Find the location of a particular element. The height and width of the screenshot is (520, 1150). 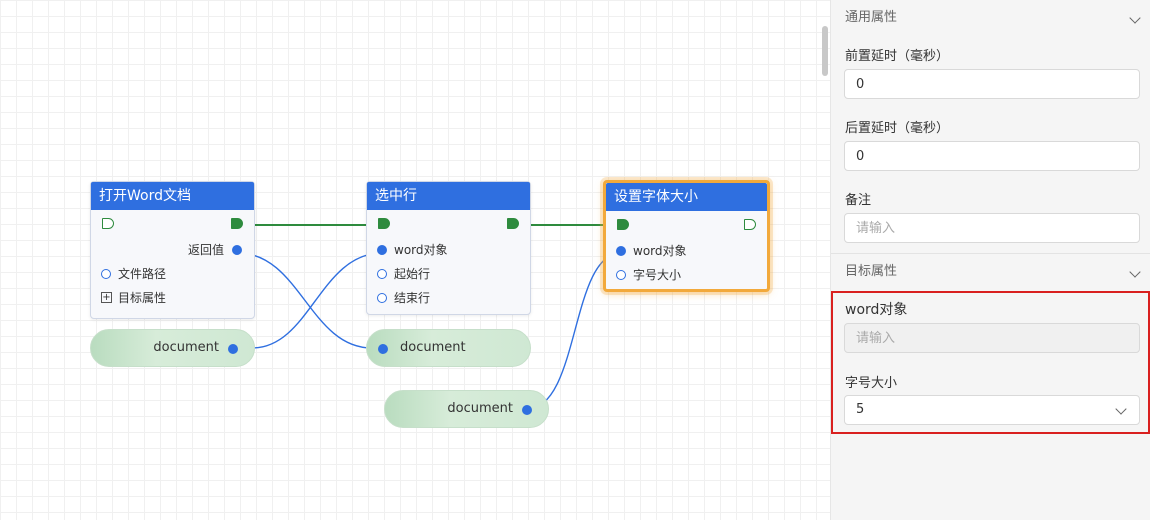

node-title: 设置字体大小 is located at coordinates (686, 197).